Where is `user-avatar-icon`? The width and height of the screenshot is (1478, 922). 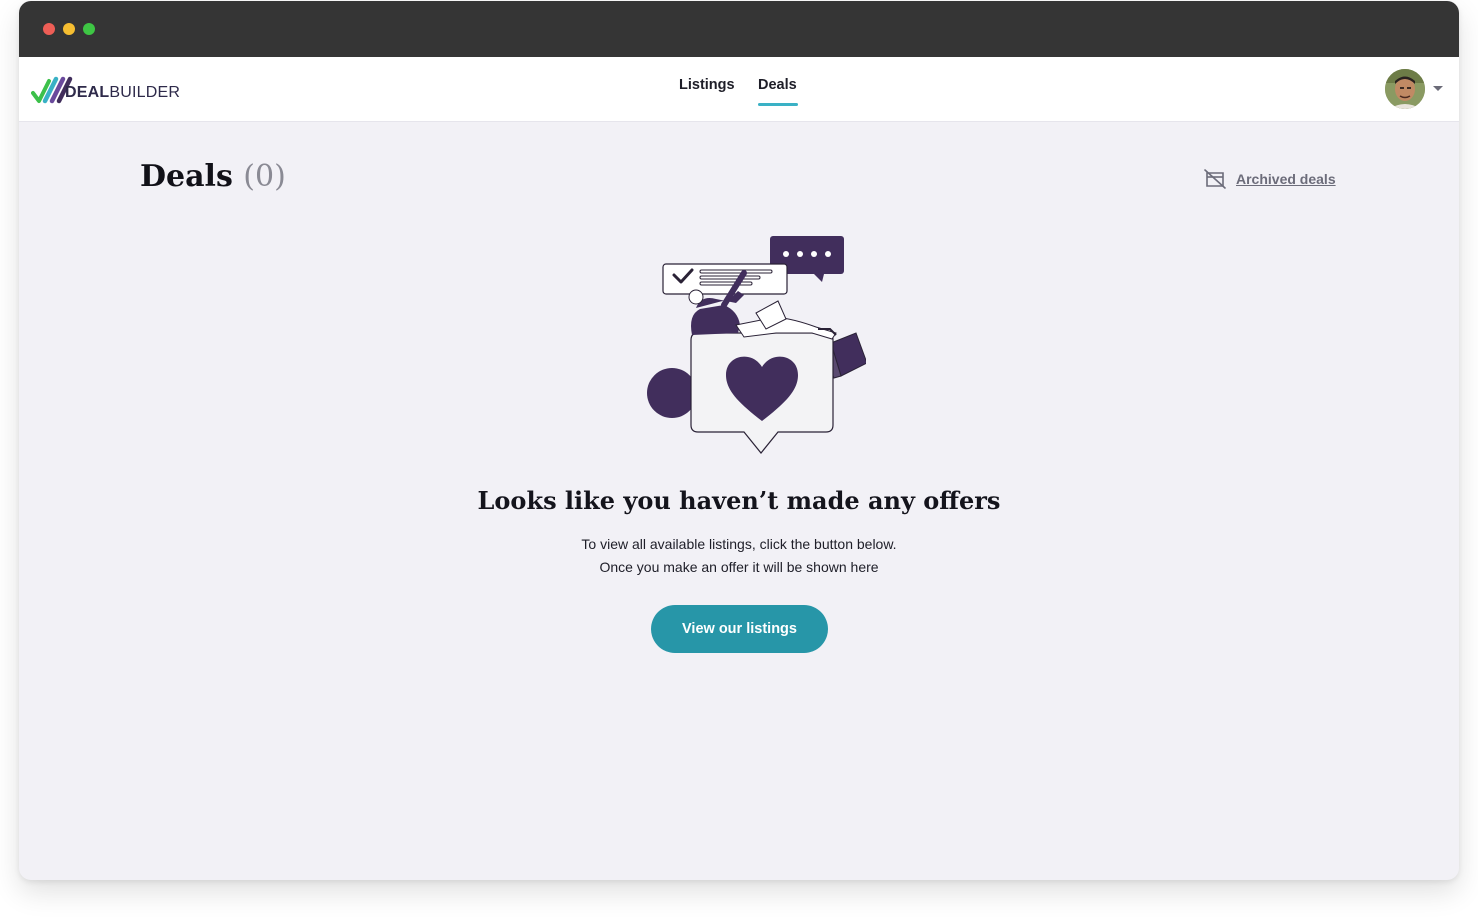 user-avatar-icon is located at coordinates (1405, 89).